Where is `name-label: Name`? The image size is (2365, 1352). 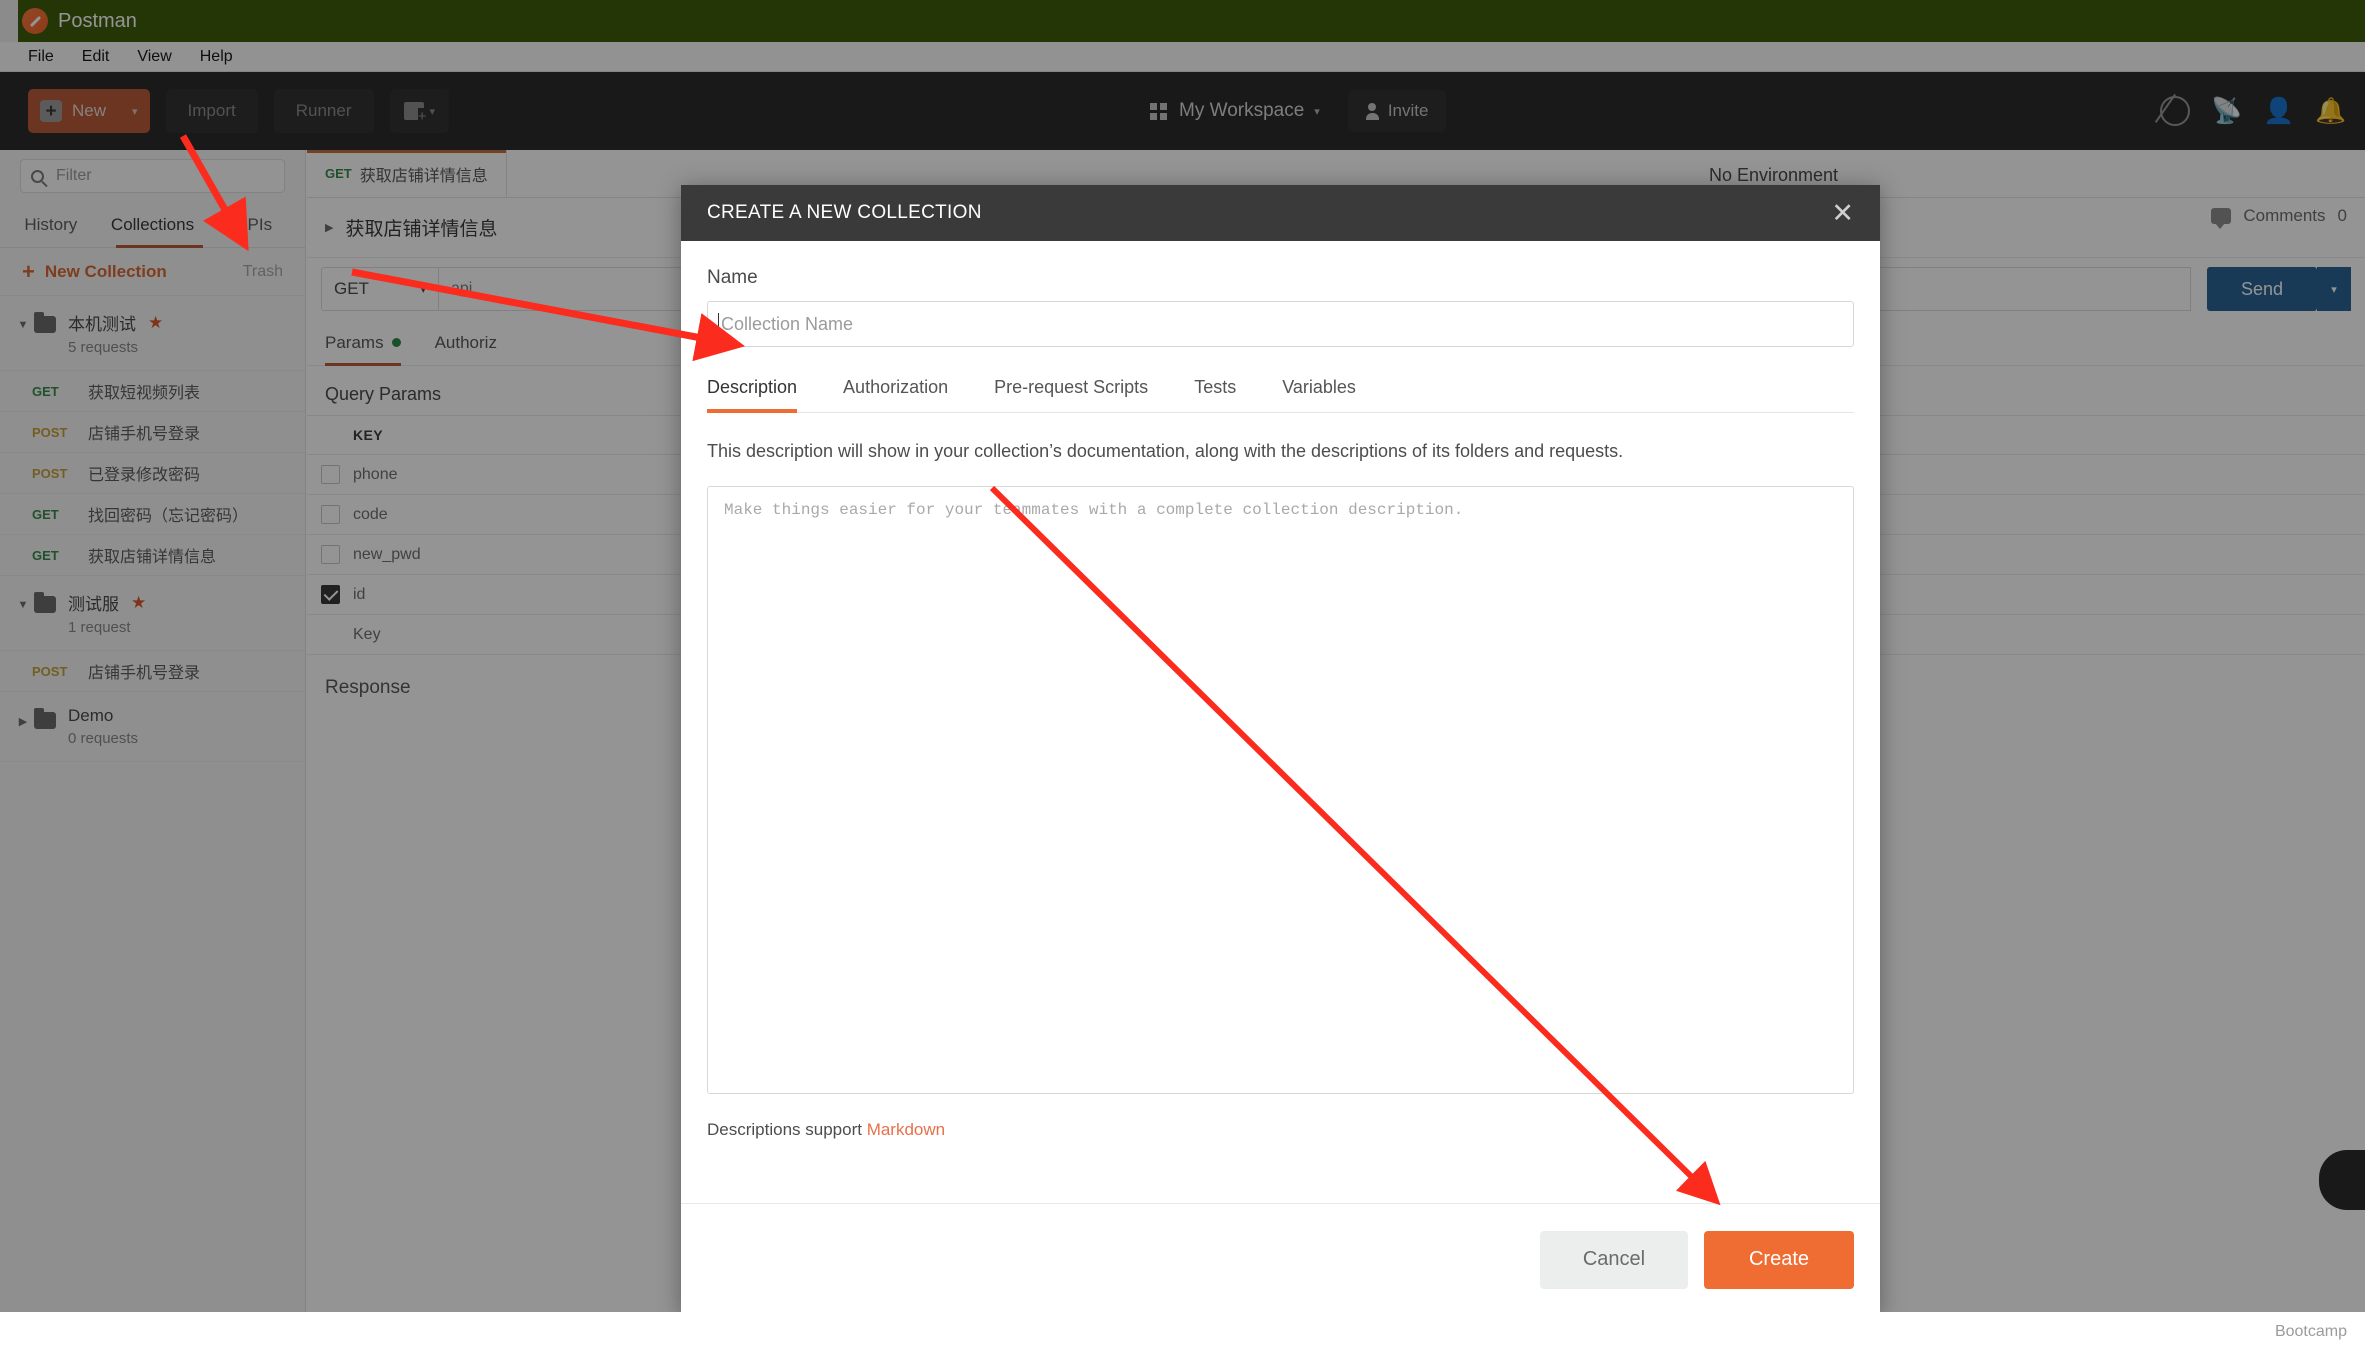 name-label: Name is located at coordinates (732, 277).